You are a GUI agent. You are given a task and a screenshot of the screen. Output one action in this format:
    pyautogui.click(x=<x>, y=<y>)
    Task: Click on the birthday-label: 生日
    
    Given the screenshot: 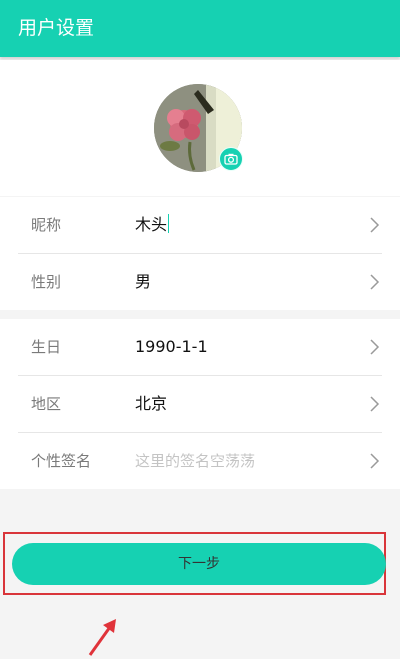 What is the action you would take?
    pyautogui.click(x=46, y=347)
    